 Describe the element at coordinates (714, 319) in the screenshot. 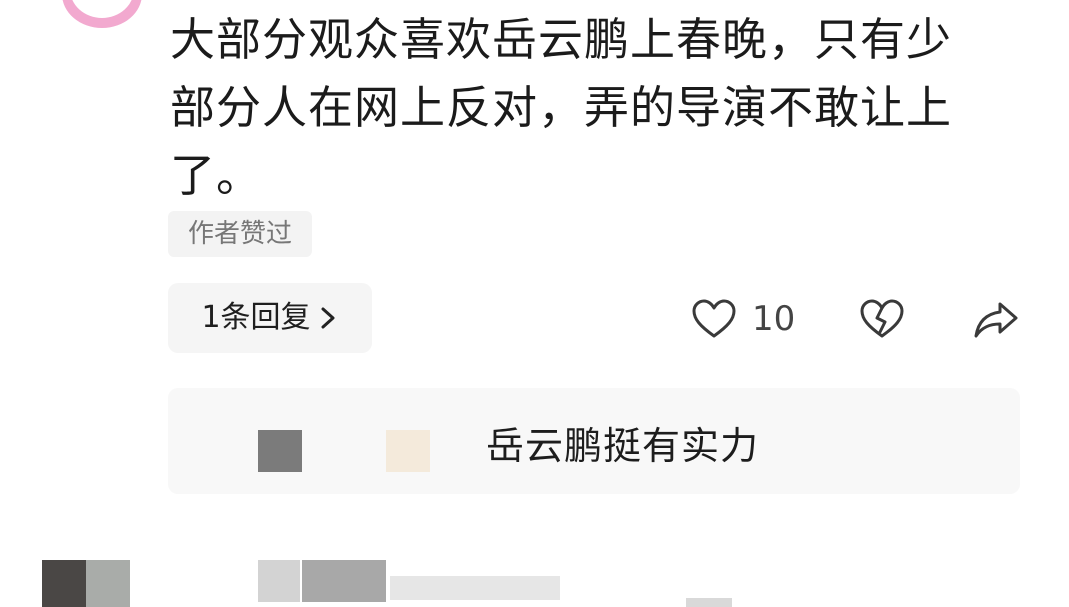

I see `heart-icon` at that location.